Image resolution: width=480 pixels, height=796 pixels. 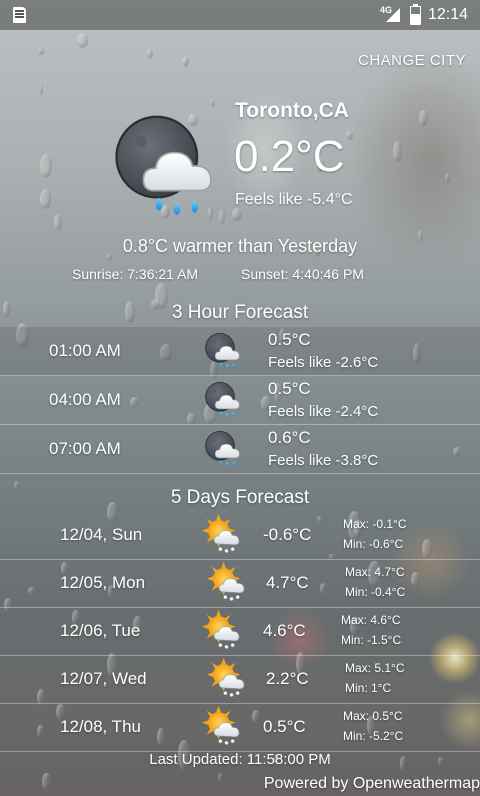 I want to click on daily-max: Max: 4.7°C, so click(x=375, y=572).